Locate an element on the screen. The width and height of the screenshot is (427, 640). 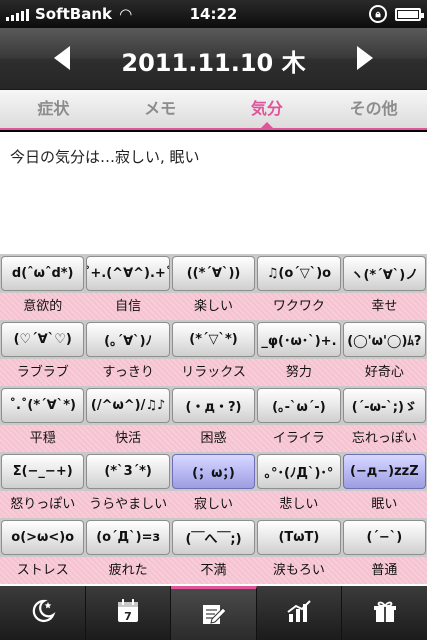
category-tabs: 症状 メモ 気分 その他 is located at coordinates (213, 110).